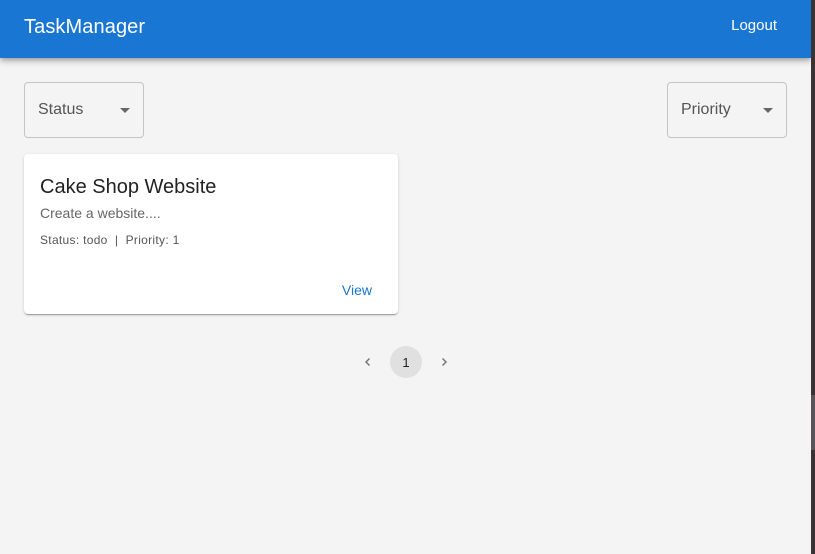 The image size is (815, 554). Describe the element at coordinates (357, 290) in the screenshot. I see `view-task-button: View` at that location.